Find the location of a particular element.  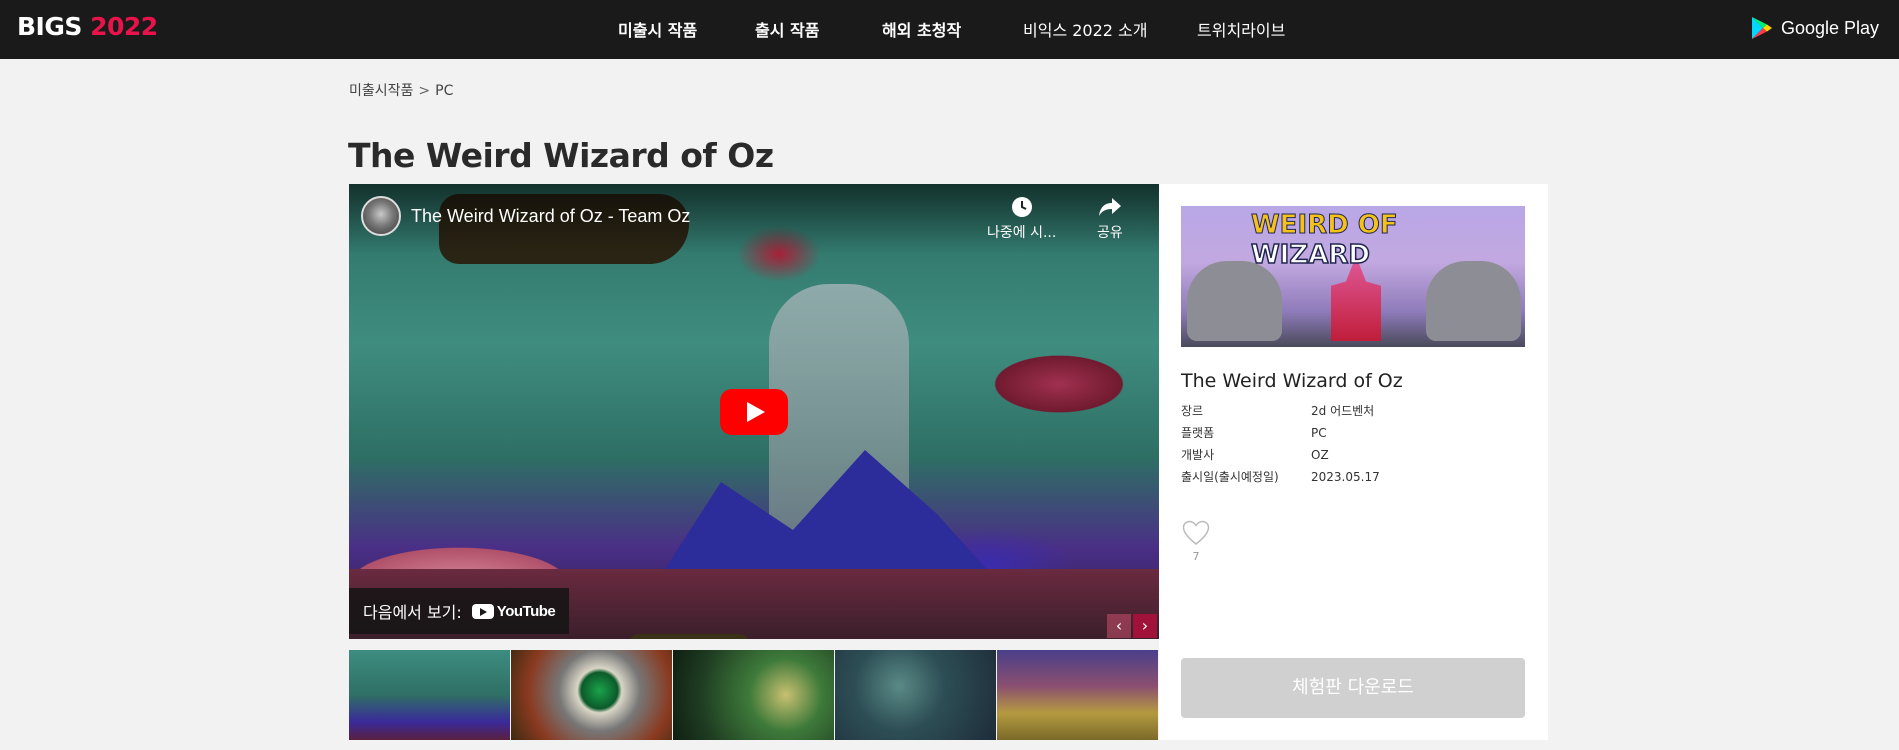

demo-download-button: 체험판 다운로드 is located at coordinates (1353, 688).